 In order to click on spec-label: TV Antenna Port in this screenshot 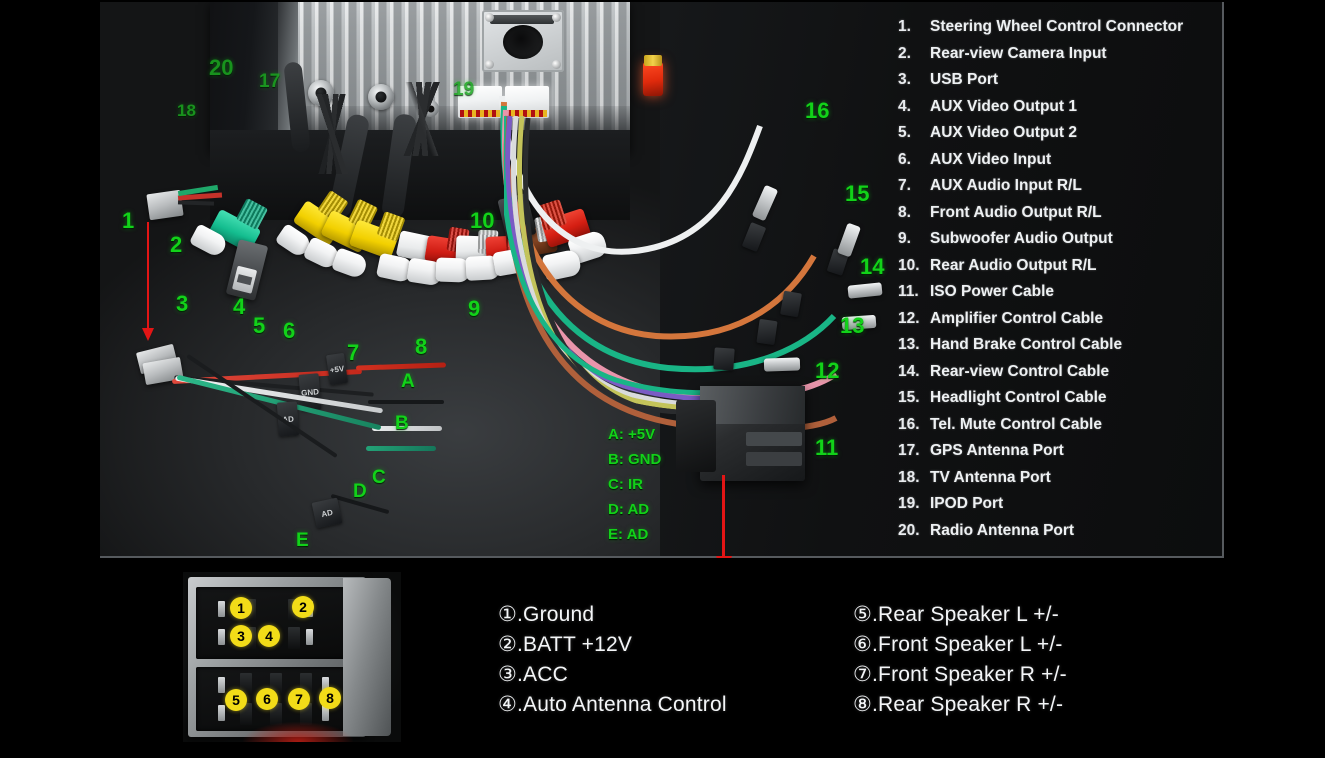, I will do `click(990, 477)`.